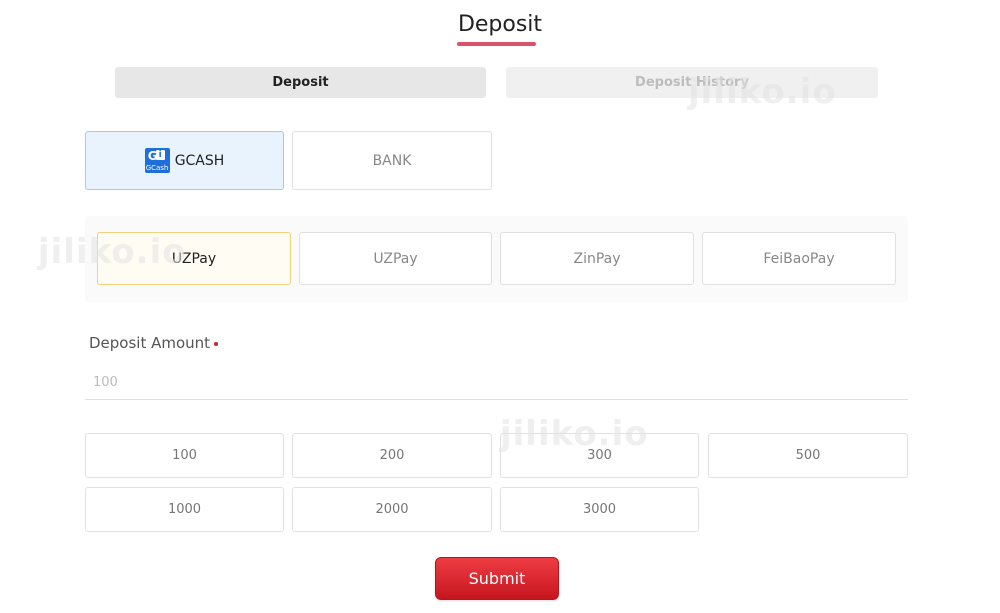  Describe the element at coordinates (194, 258) in the screenshot. I see `provider-uzpay-1-button: UZPay` at that location.